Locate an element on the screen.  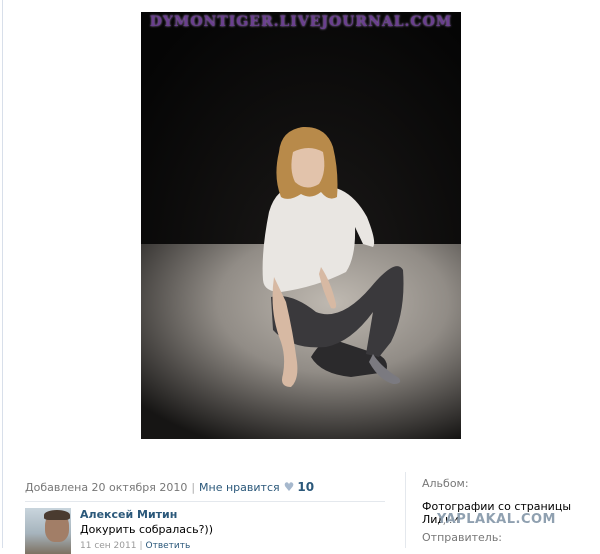
comment-meta: 11 сен 2011 | Ответить is located at coordinates (135, 546).